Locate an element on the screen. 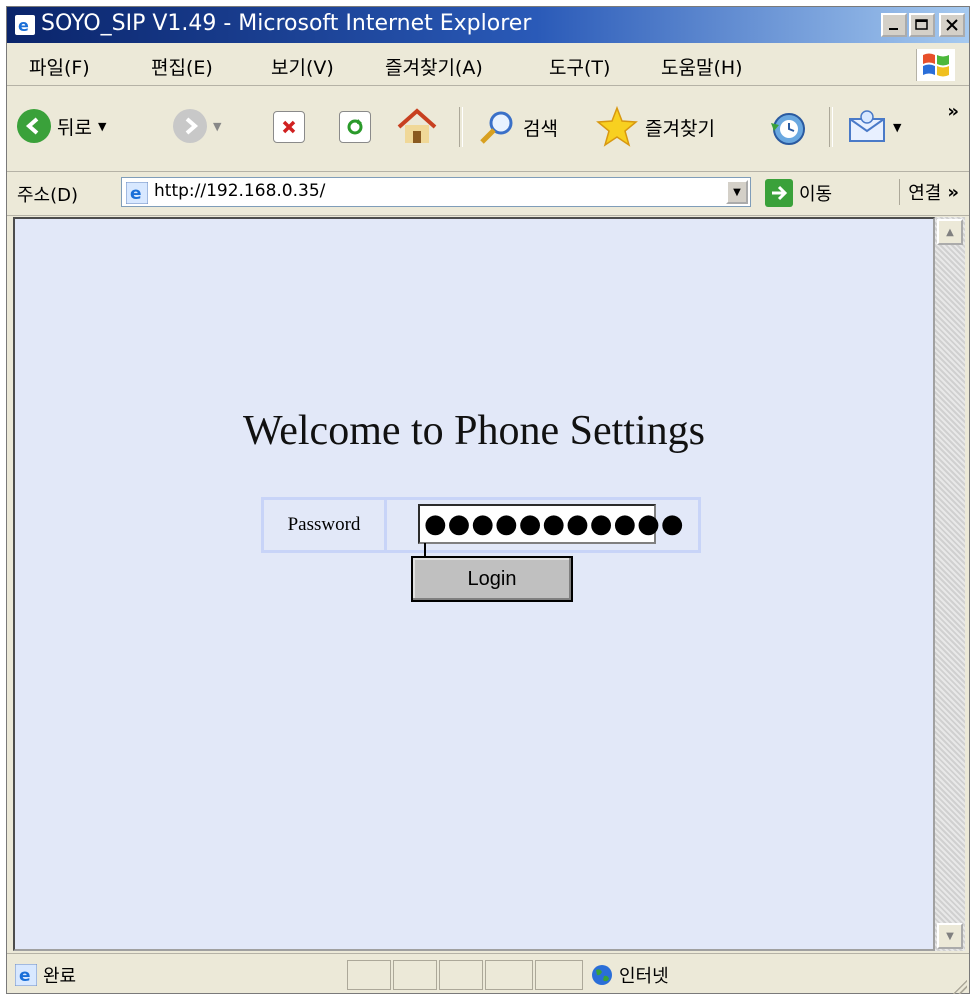 The image size is (972, 996). address-bar: 주소(D) e http://192.168.0.35/ ▼ 이동 연결 » is located at coordinates (488, 193).